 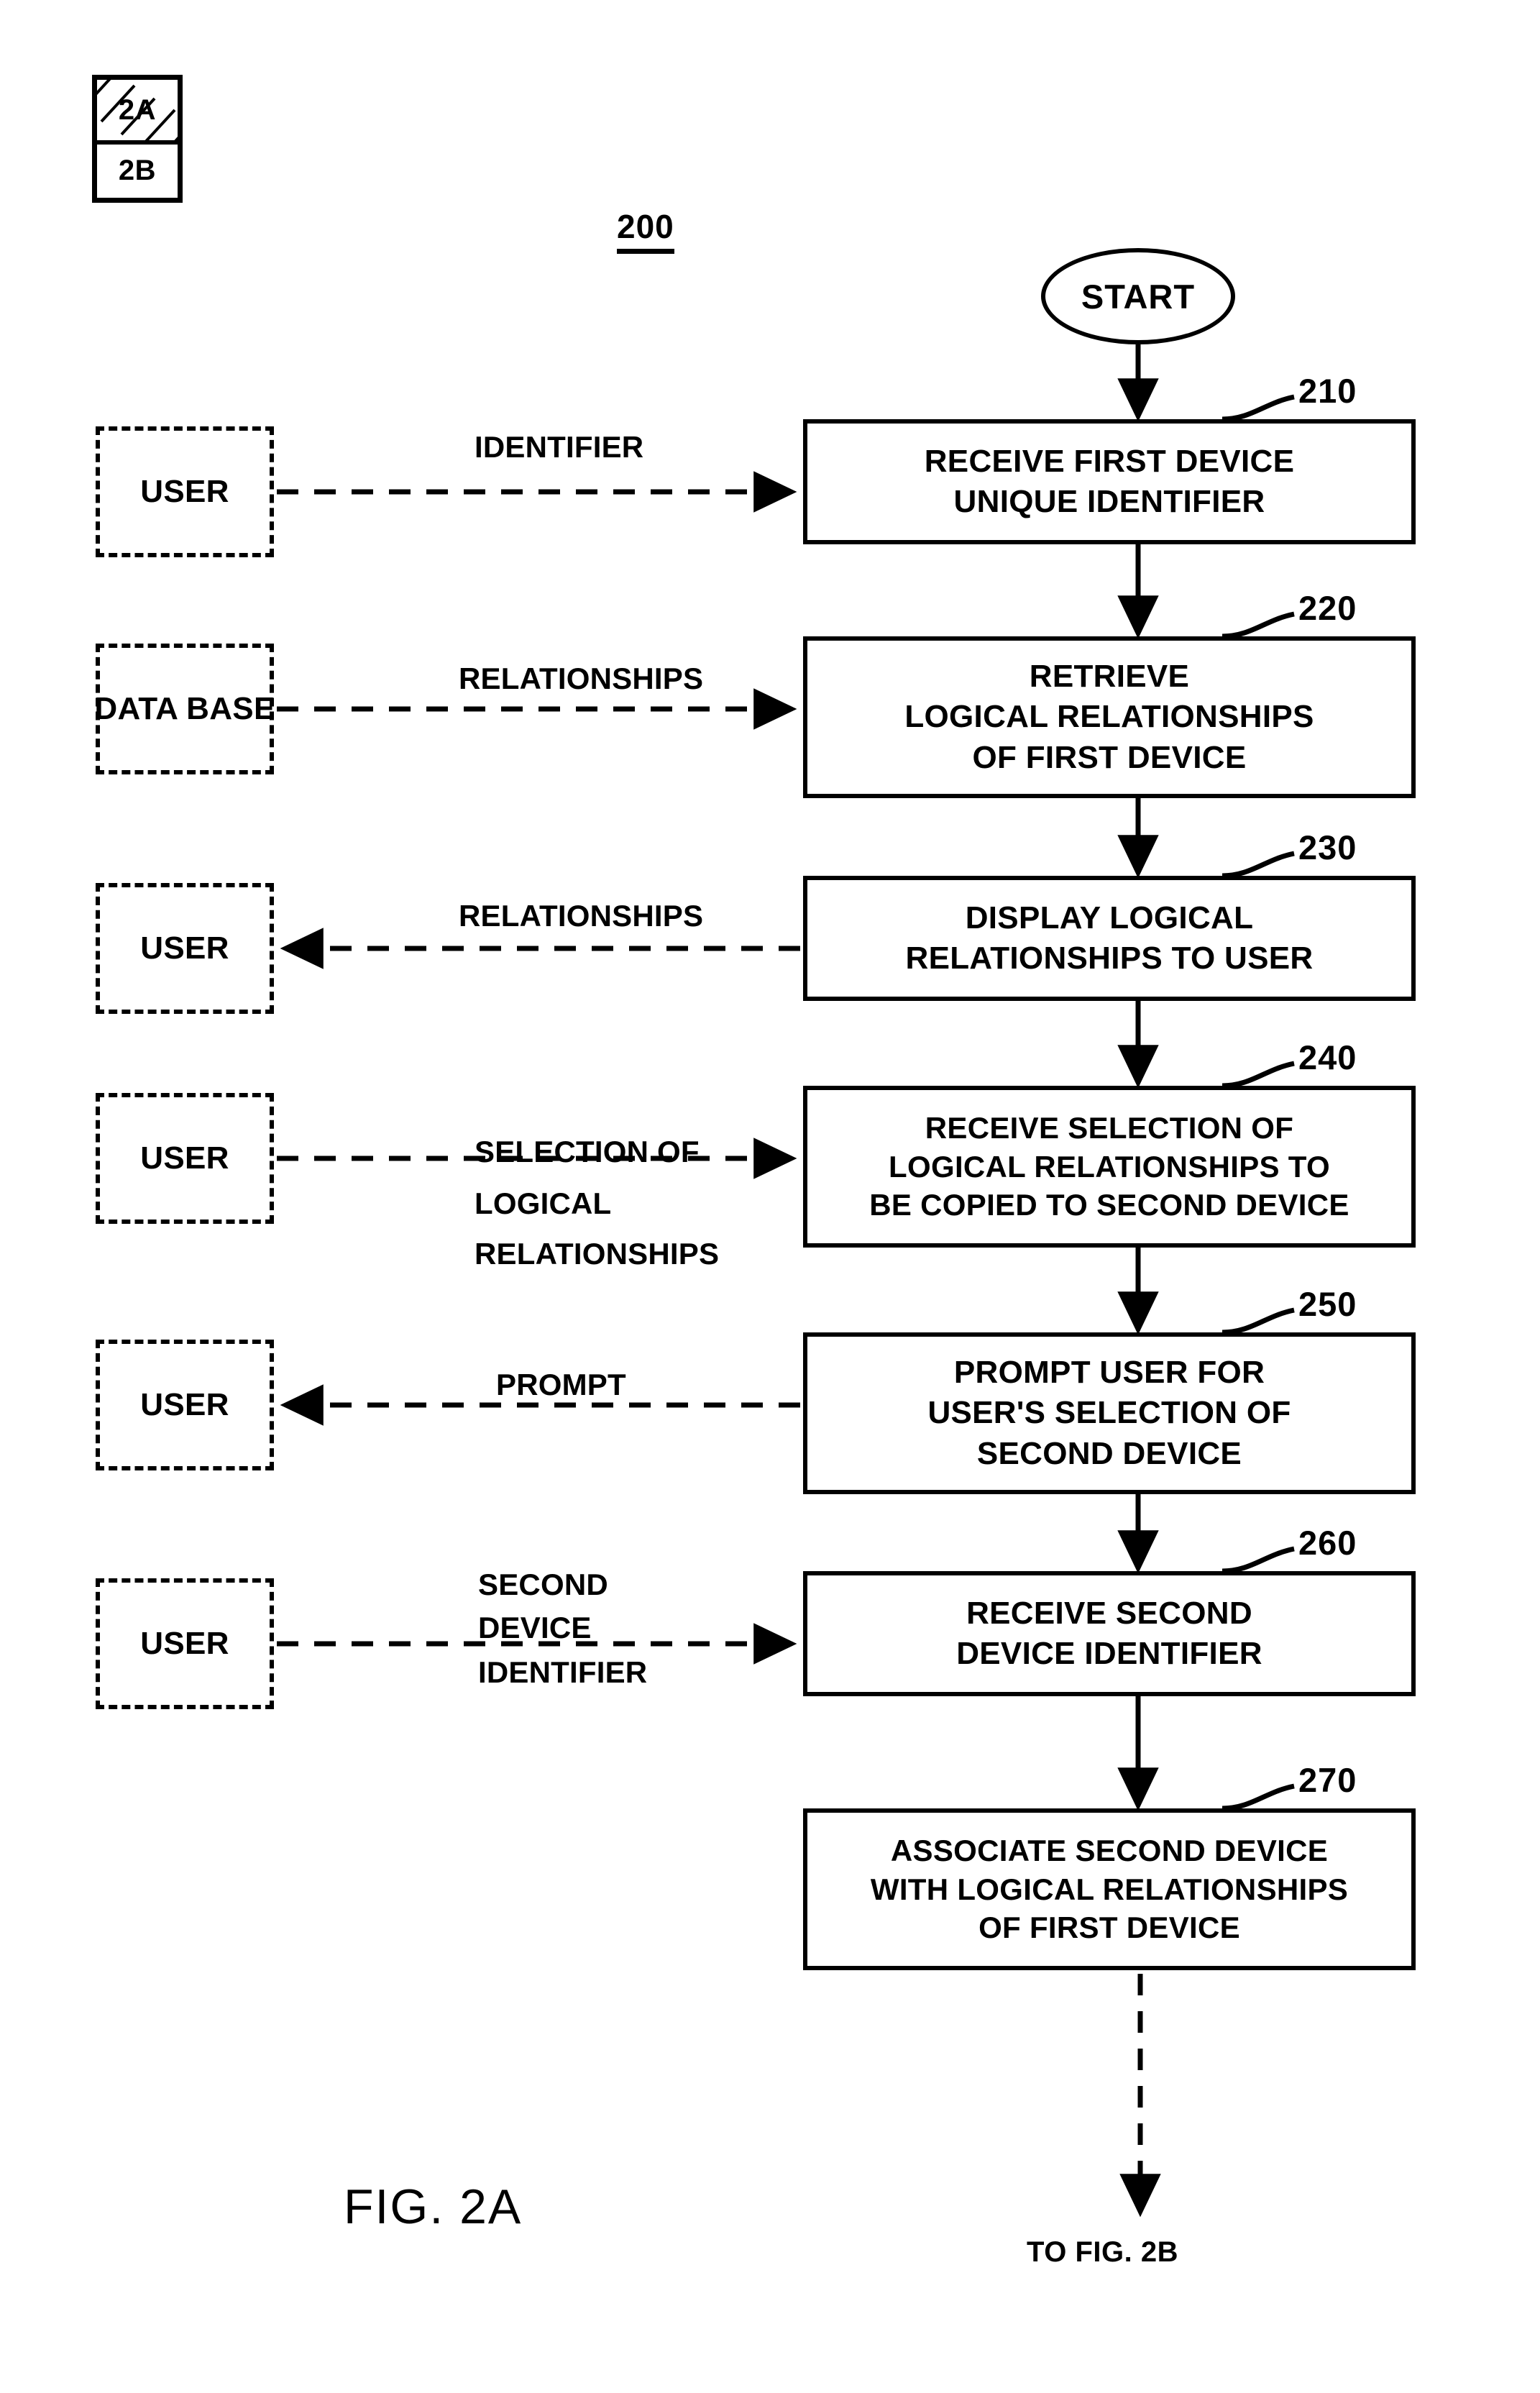 I want to click on entity-user-1: USER, so click(x=185, y=491).